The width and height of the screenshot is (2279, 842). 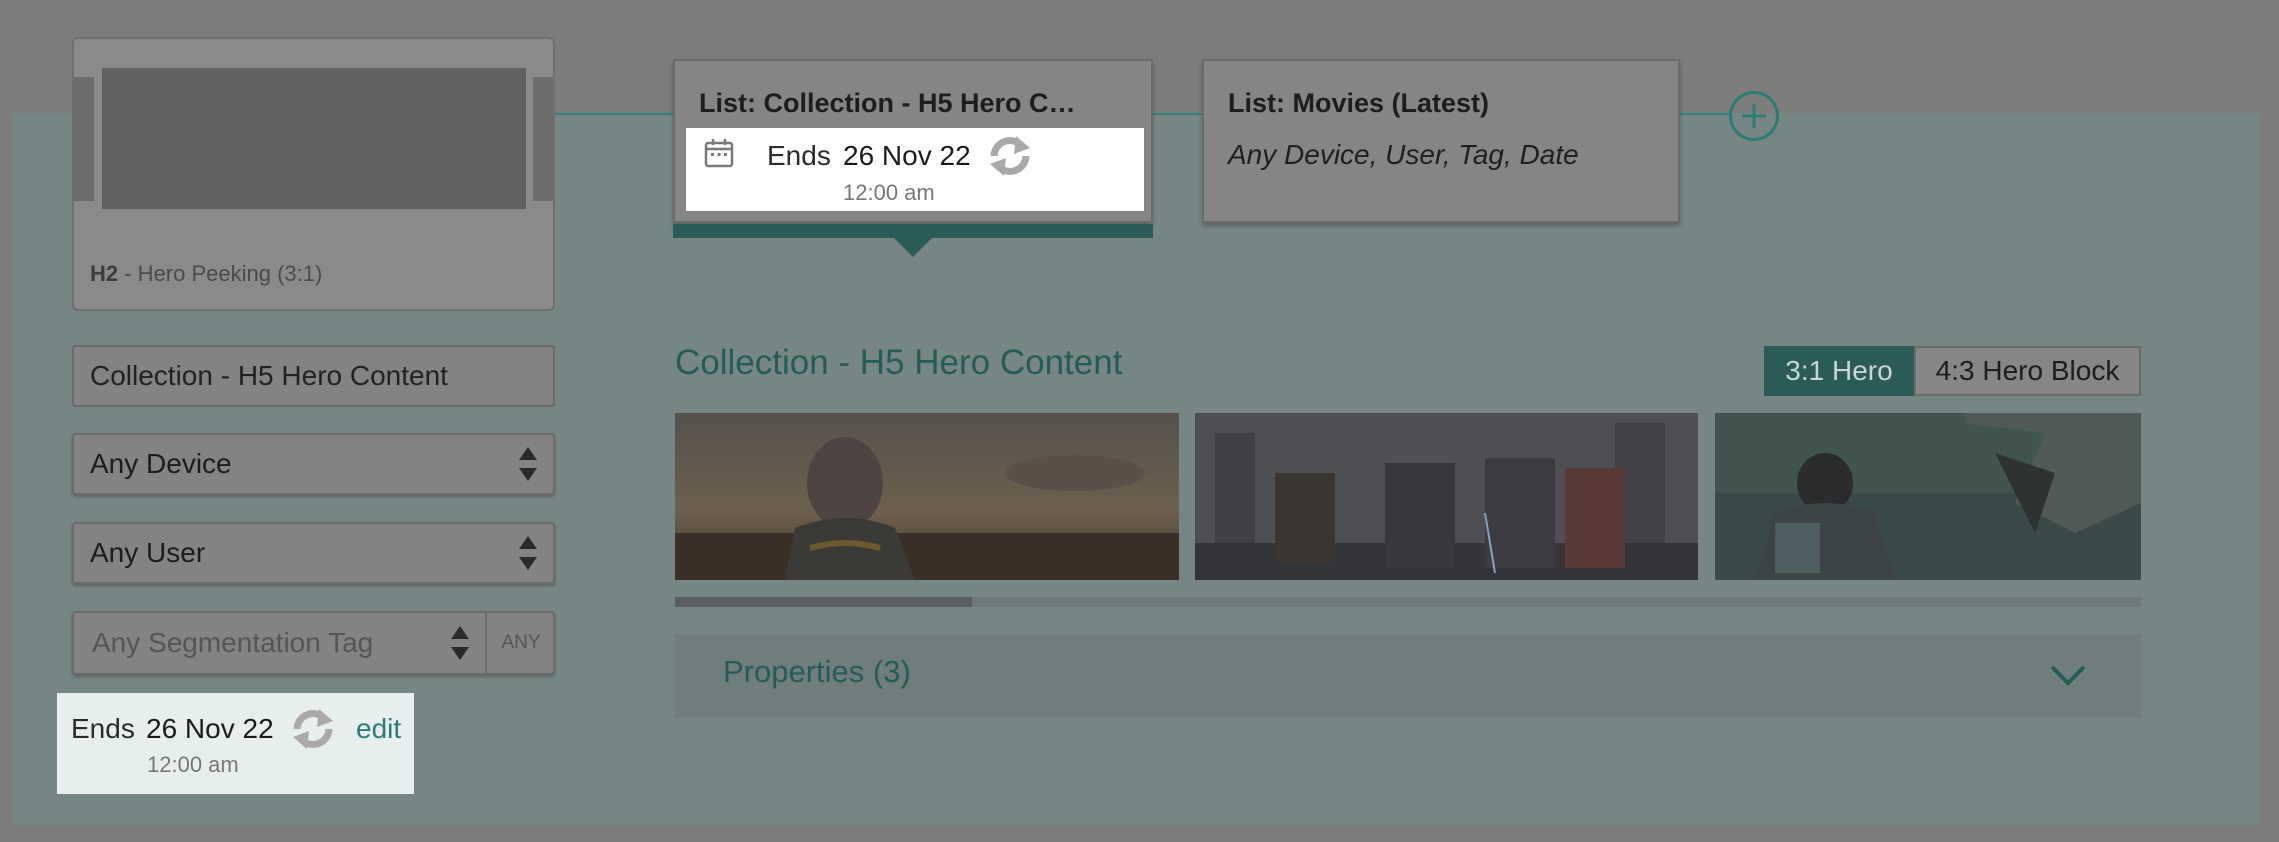 I want to click on calendar-icon, so click(x=719, y=153).